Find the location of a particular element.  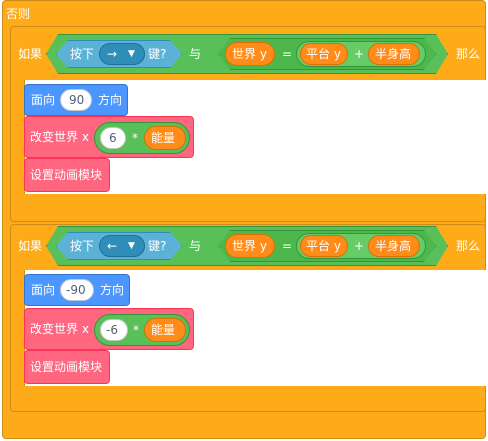

var-world-y-text-1: 世界 y is located at coordinates (249, 54).